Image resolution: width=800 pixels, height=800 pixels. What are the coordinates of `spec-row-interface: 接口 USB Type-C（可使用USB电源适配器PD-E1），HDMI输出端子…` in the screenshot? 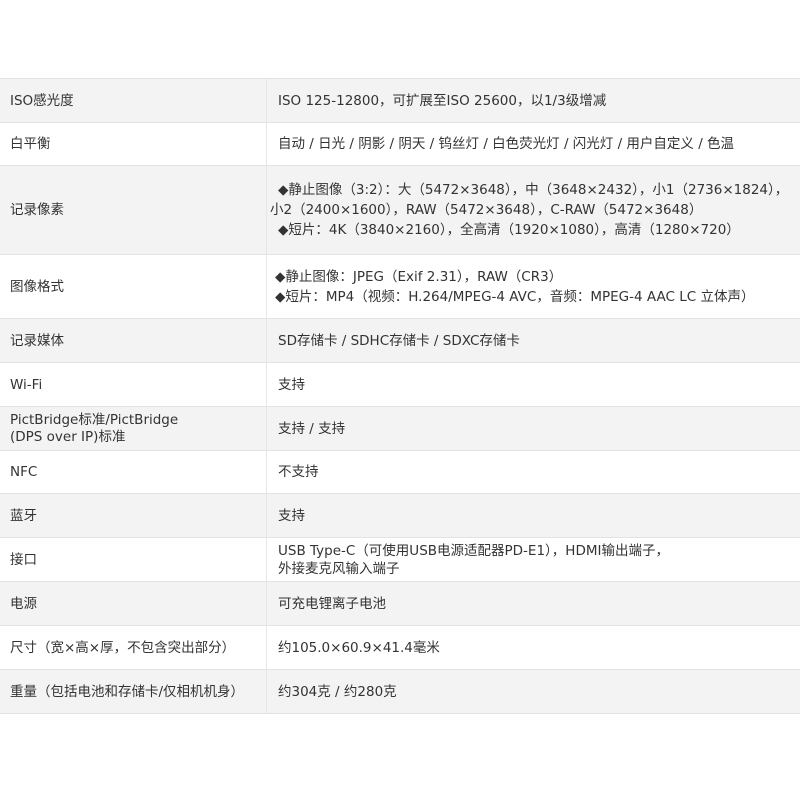 It's located at (400, 559).